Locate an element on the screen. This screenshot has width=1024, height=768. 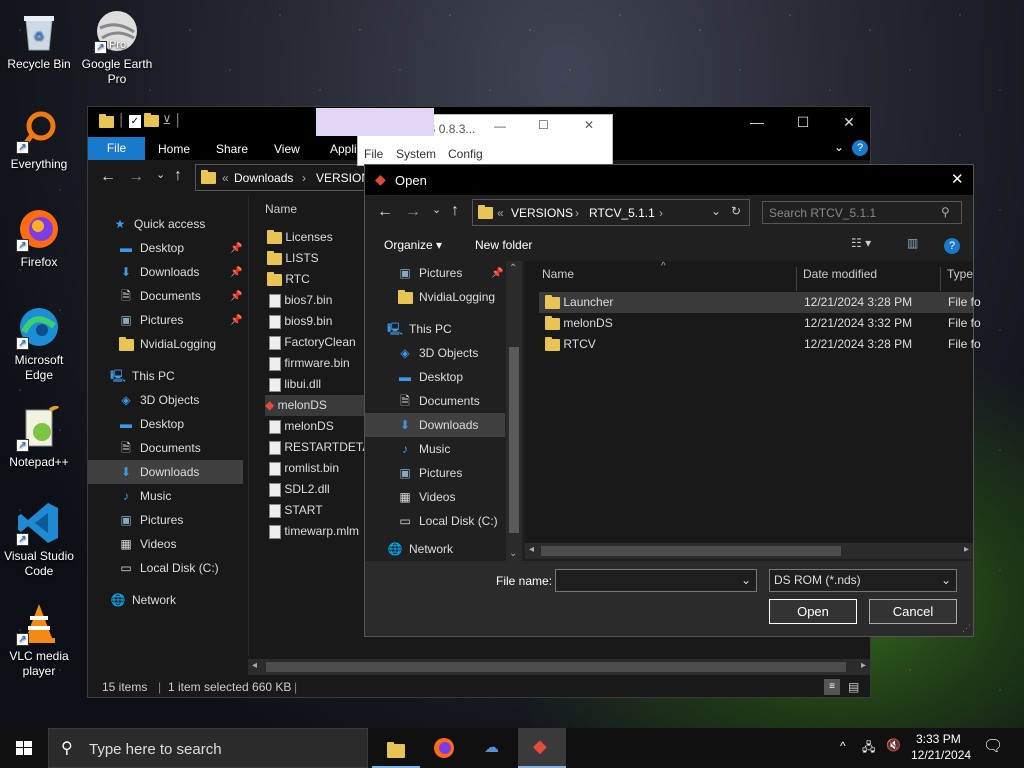
nav-videos: ▦ Videos is located at coordinates (147, 544).